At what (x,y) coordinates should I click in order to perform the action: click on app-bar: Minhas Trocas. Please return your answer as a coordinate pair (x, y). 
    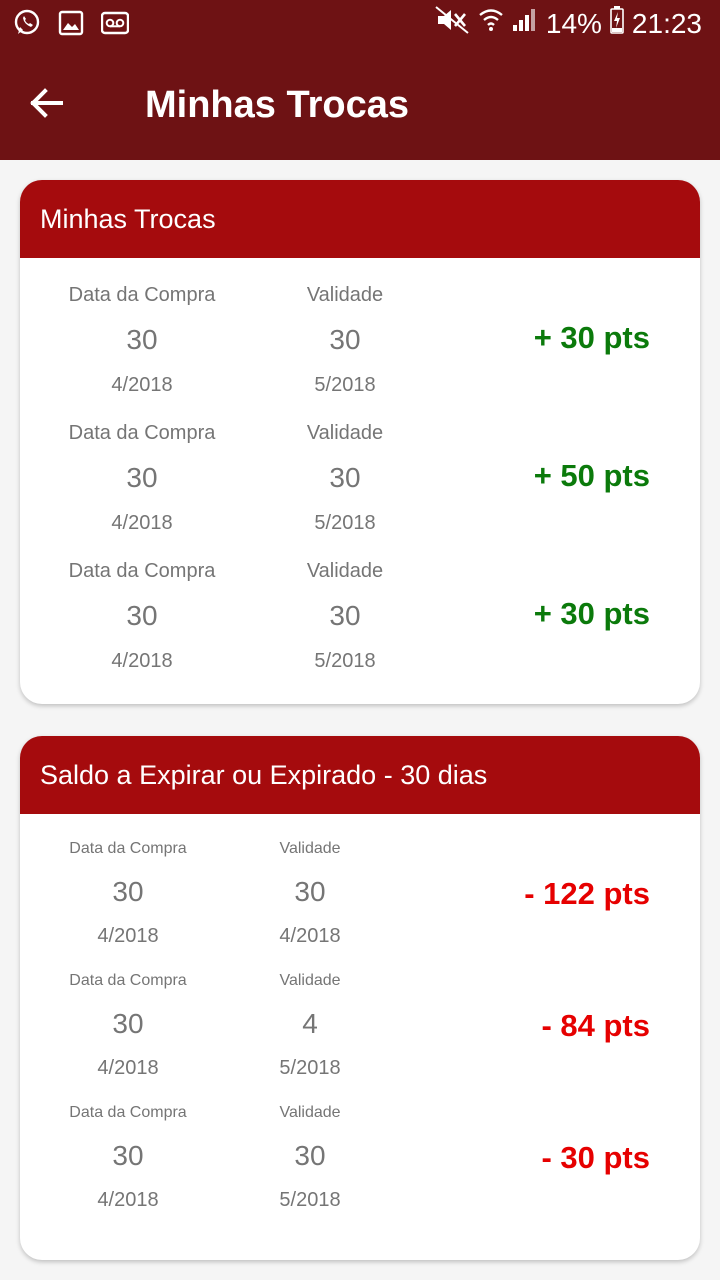
    Looking at the image, I should click on (360, 104).